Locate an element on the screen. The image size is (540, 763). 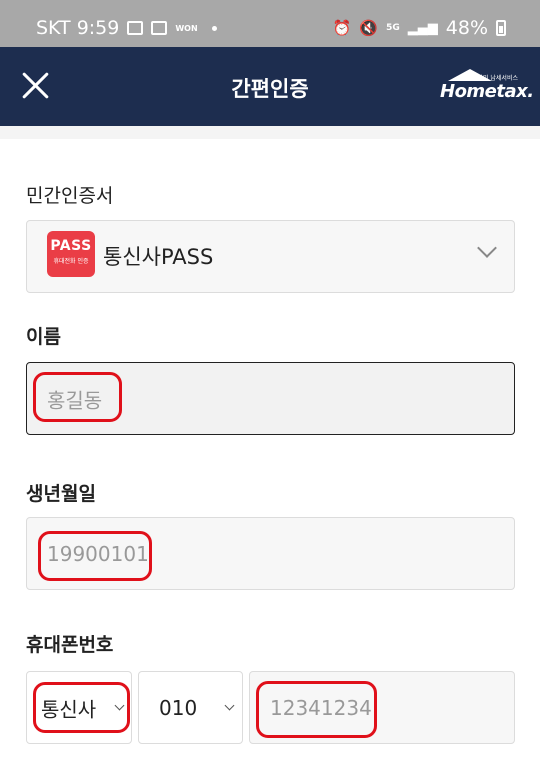
status-bar: SKT 9:59 WON ⏰ 🔇 5G ▂▄▆ 48% is located at coordinates (270, 23).